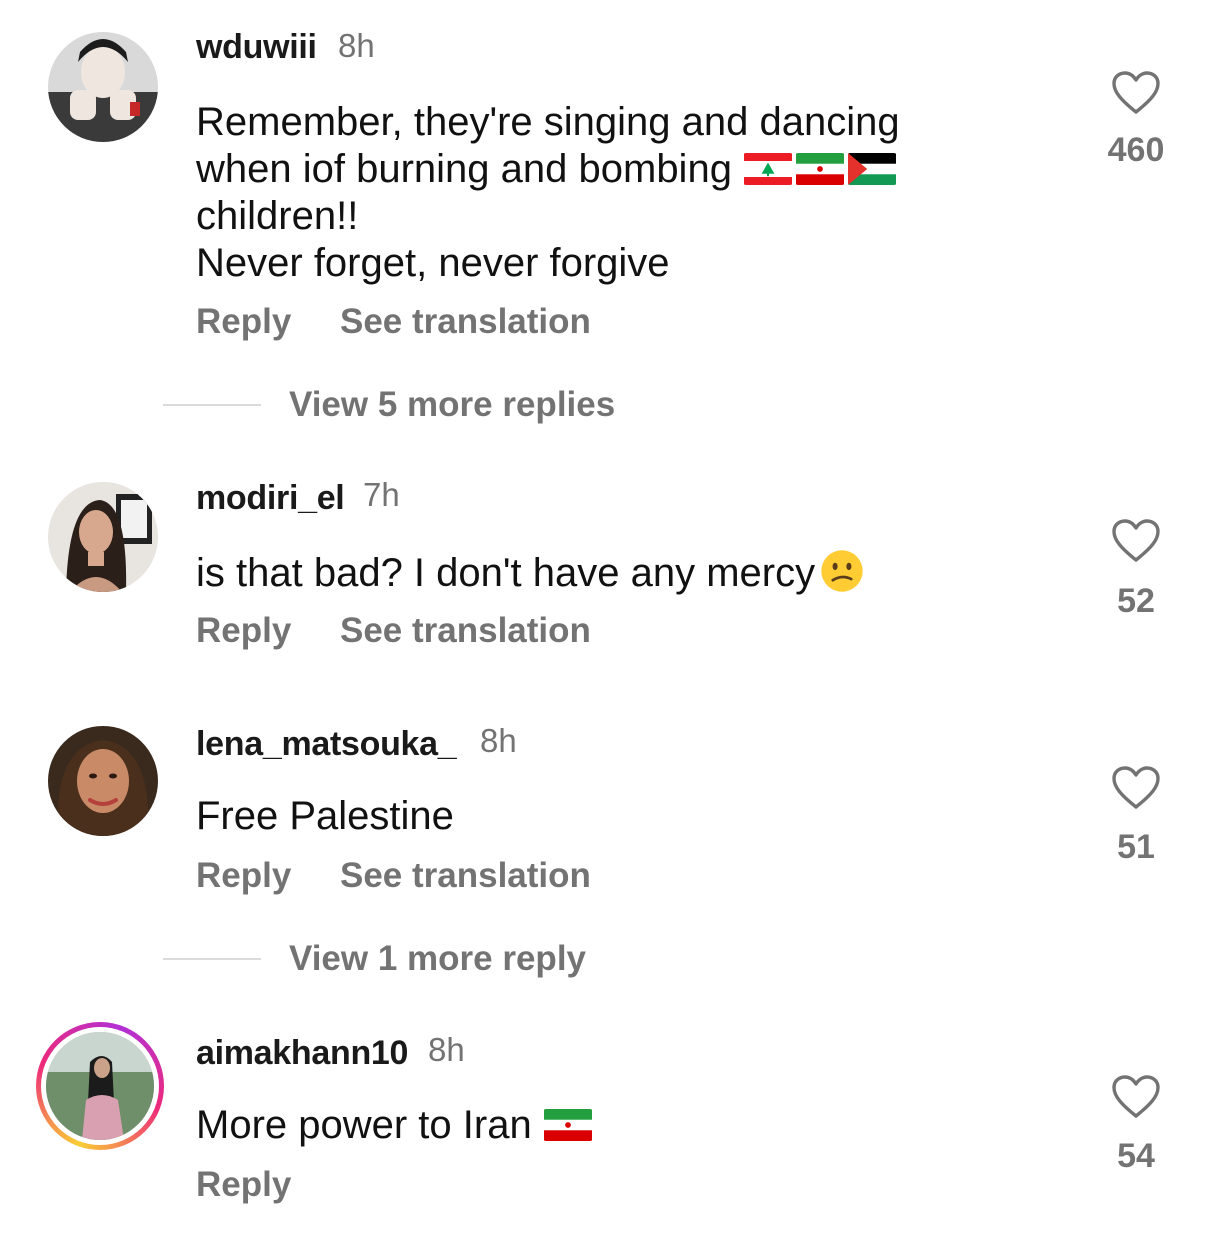 The width and height of the screenshot is (1220, 1233). I want to click on comment-line: Never forget, never forgive, so click(433, 263).